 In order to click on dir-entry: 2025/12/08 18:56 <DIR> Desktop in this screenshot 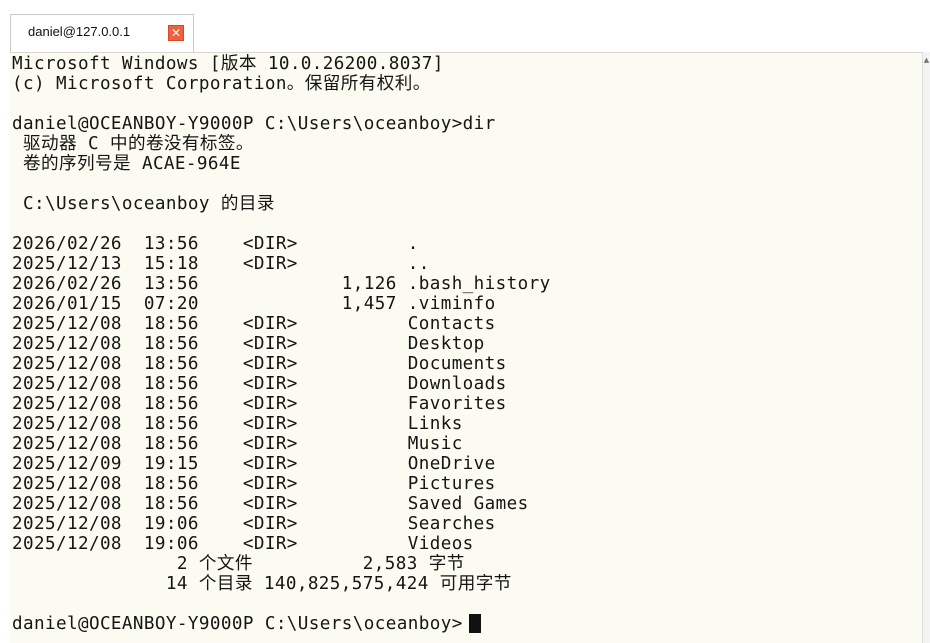, I will do `click(248, 344)`.